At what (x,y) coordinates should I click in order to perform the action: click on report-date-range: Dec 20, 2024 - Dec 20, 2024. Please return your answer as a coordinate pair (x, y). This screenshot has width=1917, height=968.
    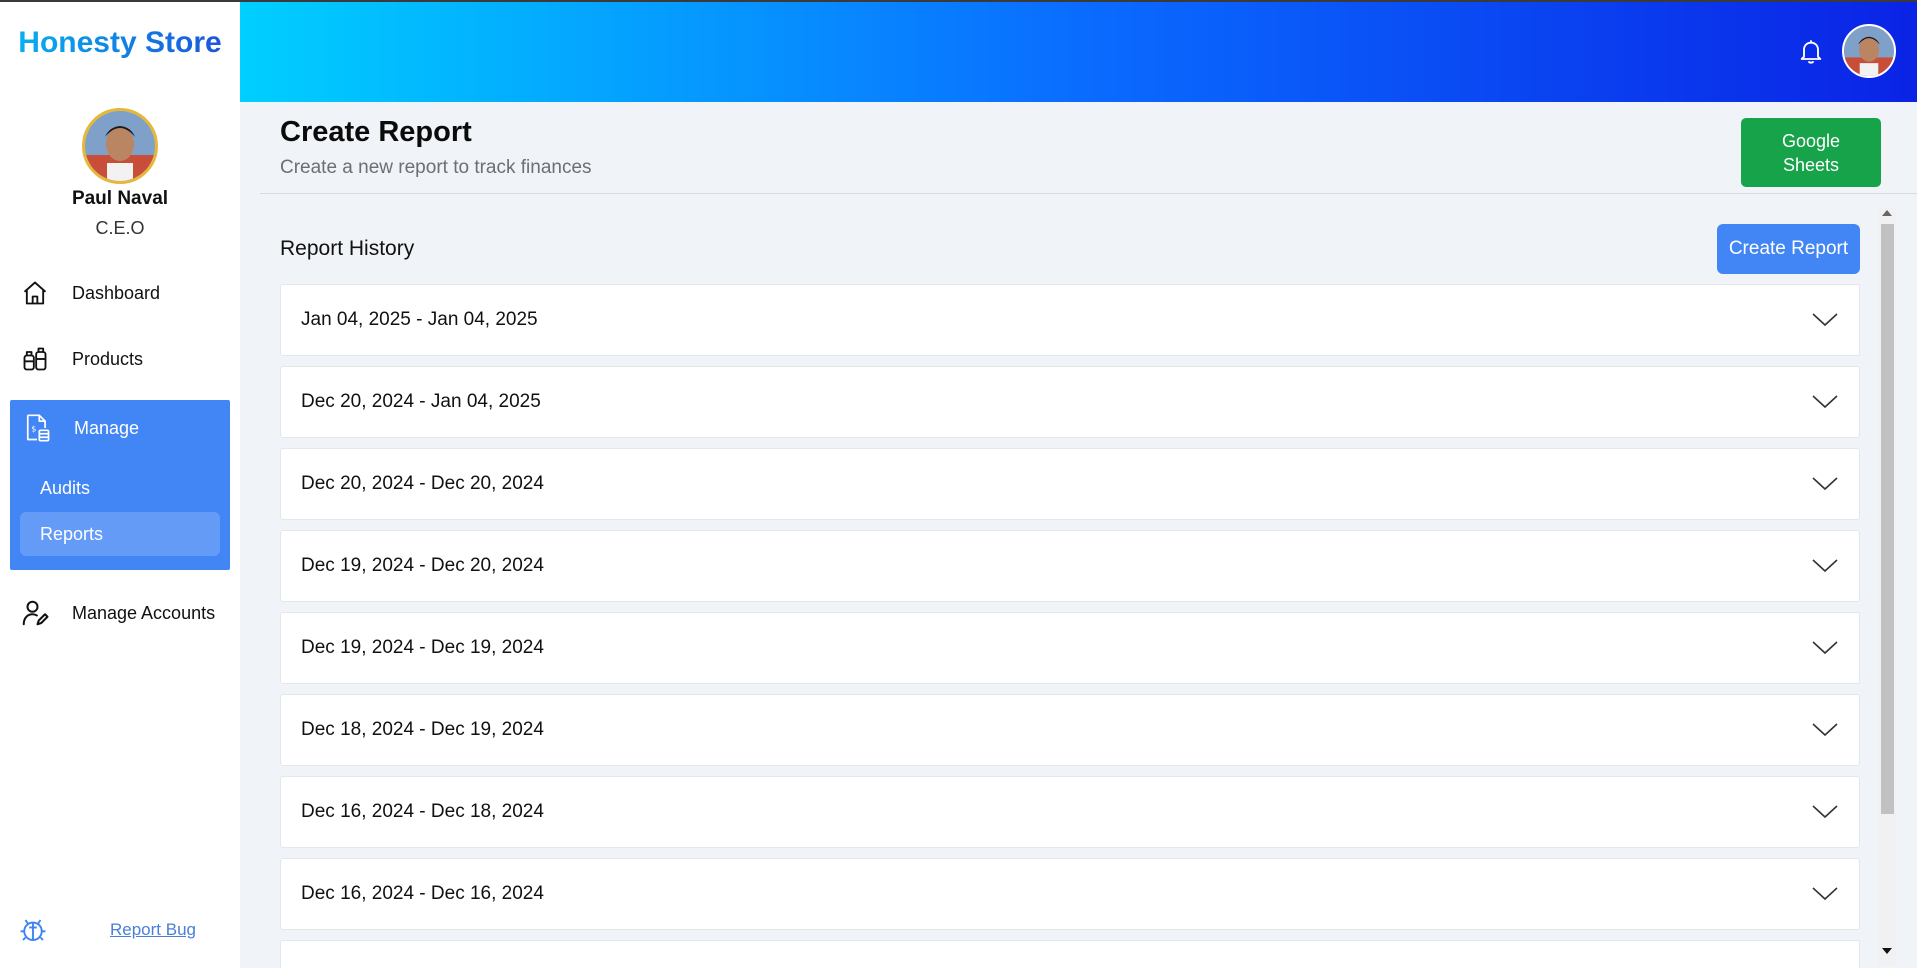
    Looking at the image, I should click on (422, 483).